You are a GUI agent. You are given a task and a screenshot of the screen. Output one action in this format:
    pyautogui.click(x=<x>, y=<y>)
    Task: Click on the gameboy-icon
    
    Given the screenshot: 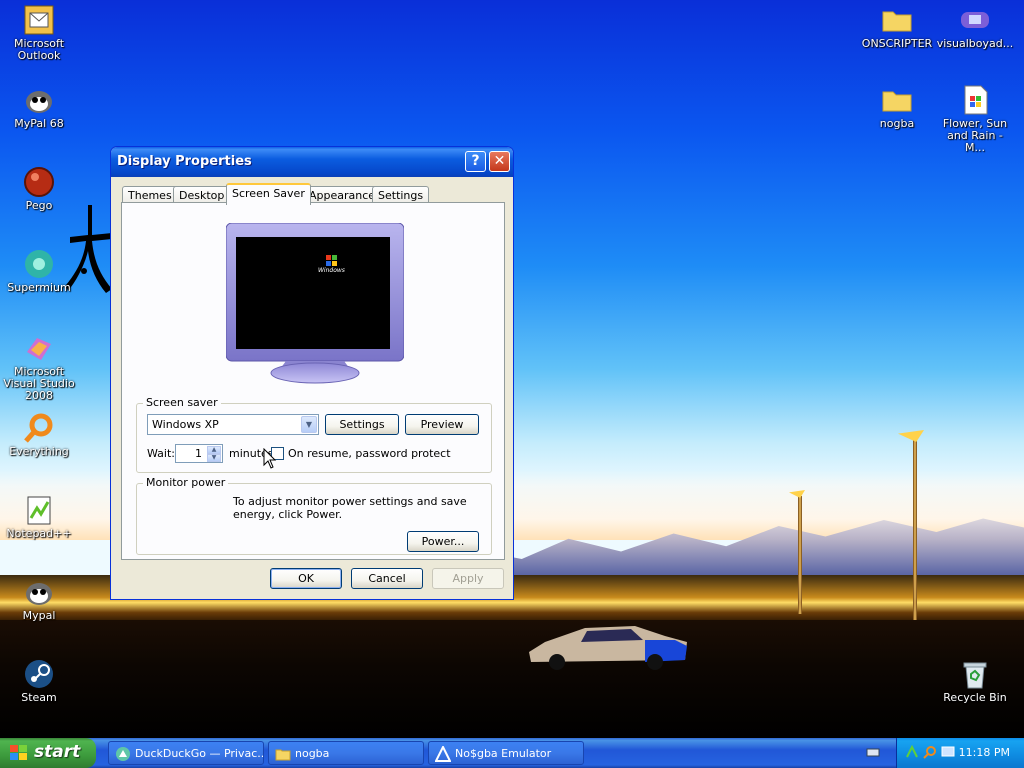 What is the action you would take?
    pyautogui.click(x=975, y=20)
    